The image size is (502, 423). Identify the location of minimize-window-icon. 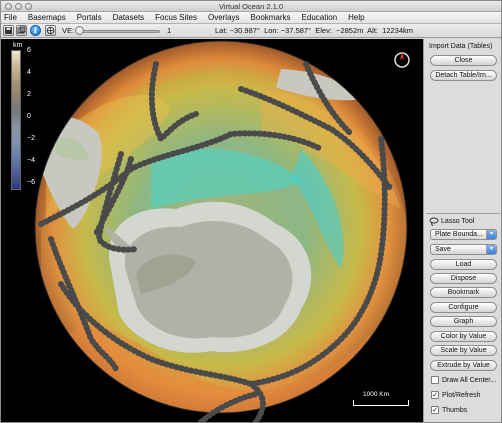
(18, 6).